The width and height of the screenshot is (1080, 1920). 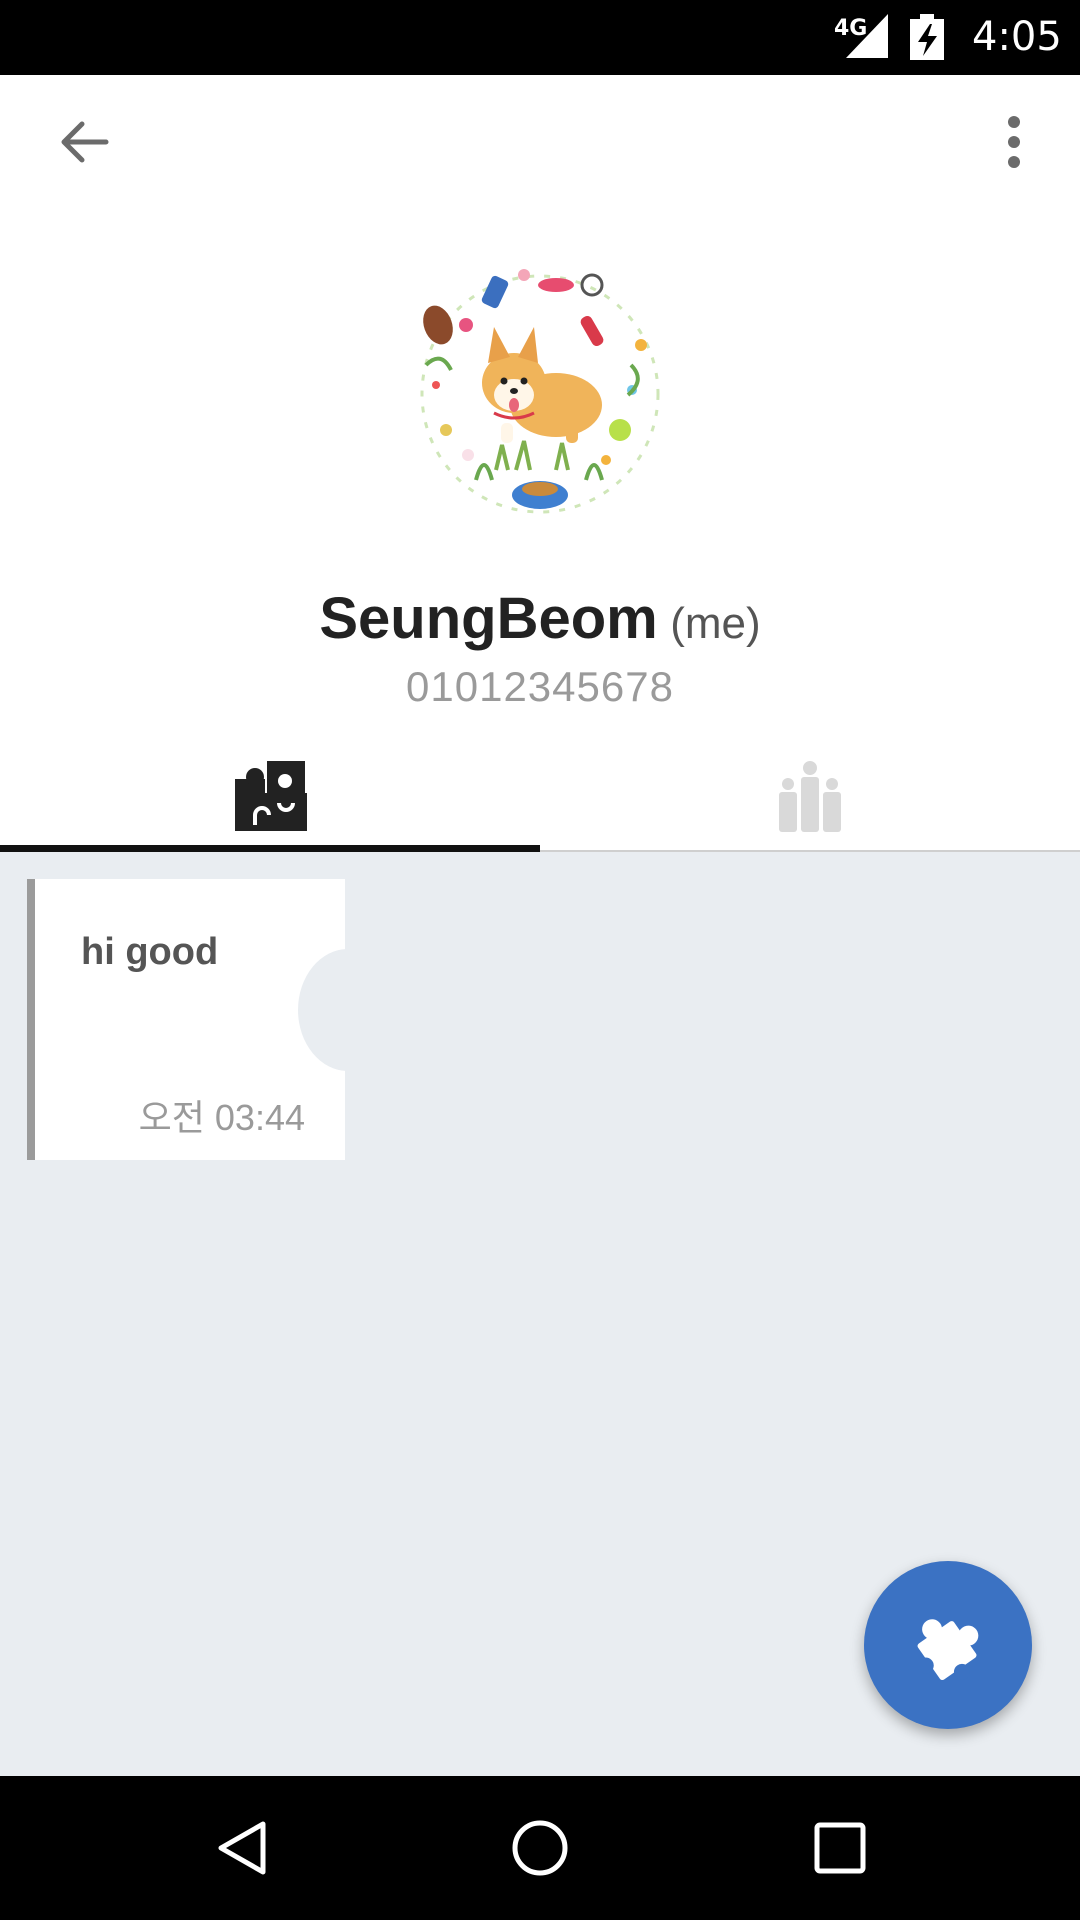 I want to click on clock: 4:05, so click(x=1017, y=37).